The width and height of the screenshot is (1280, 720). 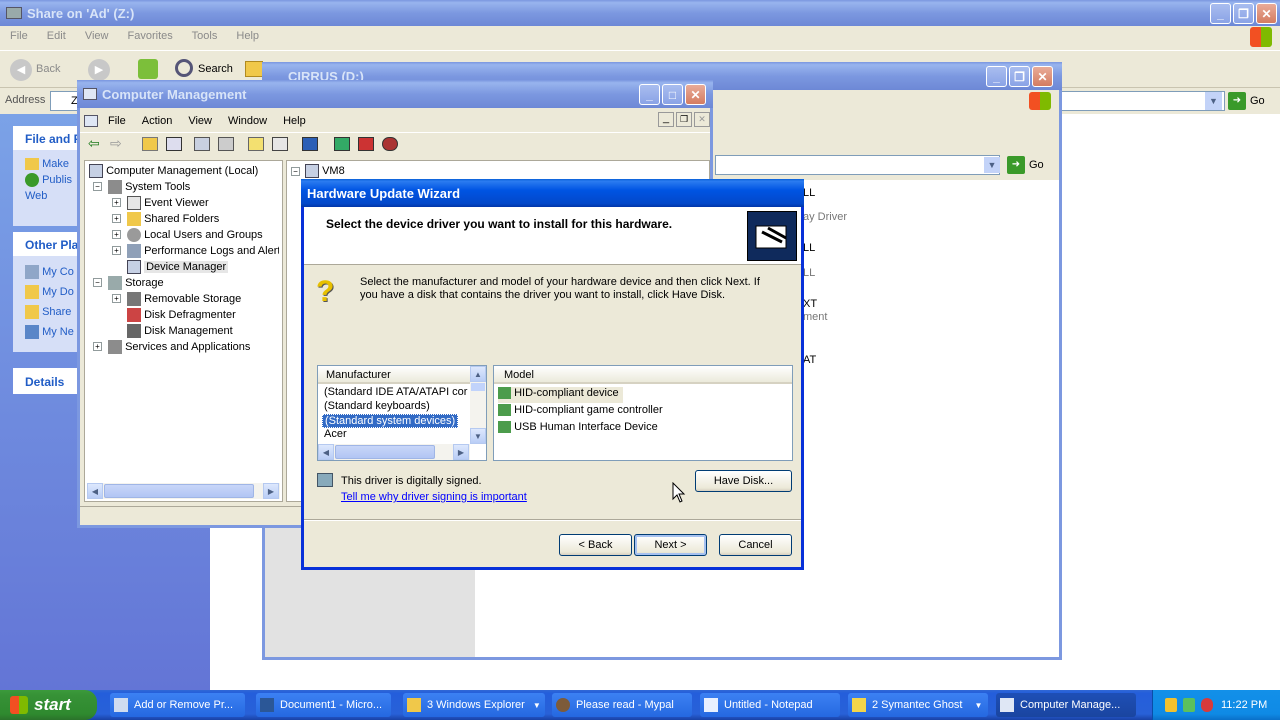 What do you see at coordinates (342, 144) in the screenshot?
I see `update-driver-icon` at bounding box center [342, 144].